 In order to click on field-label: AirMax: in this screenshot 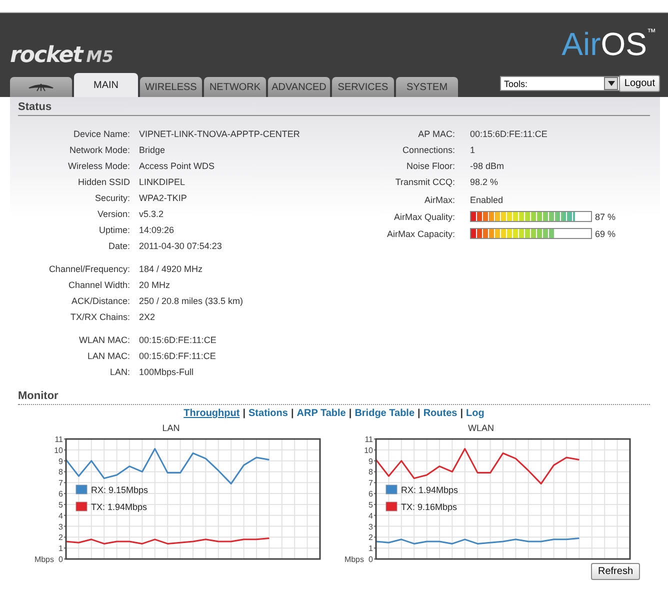, I will do `click(439, 200)`.